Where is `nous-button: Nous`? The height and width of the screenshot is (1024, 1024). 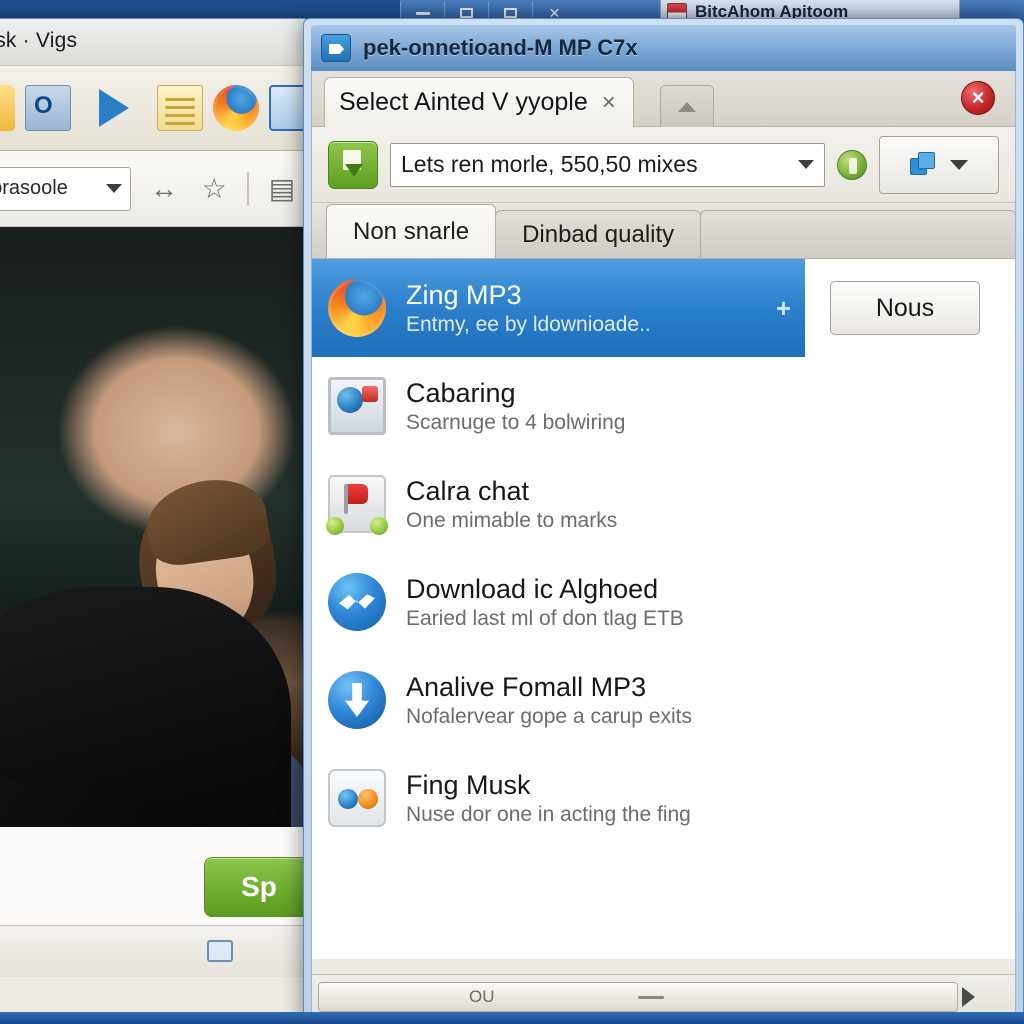
nous-button: Nous is located at coordinates (905, 308).